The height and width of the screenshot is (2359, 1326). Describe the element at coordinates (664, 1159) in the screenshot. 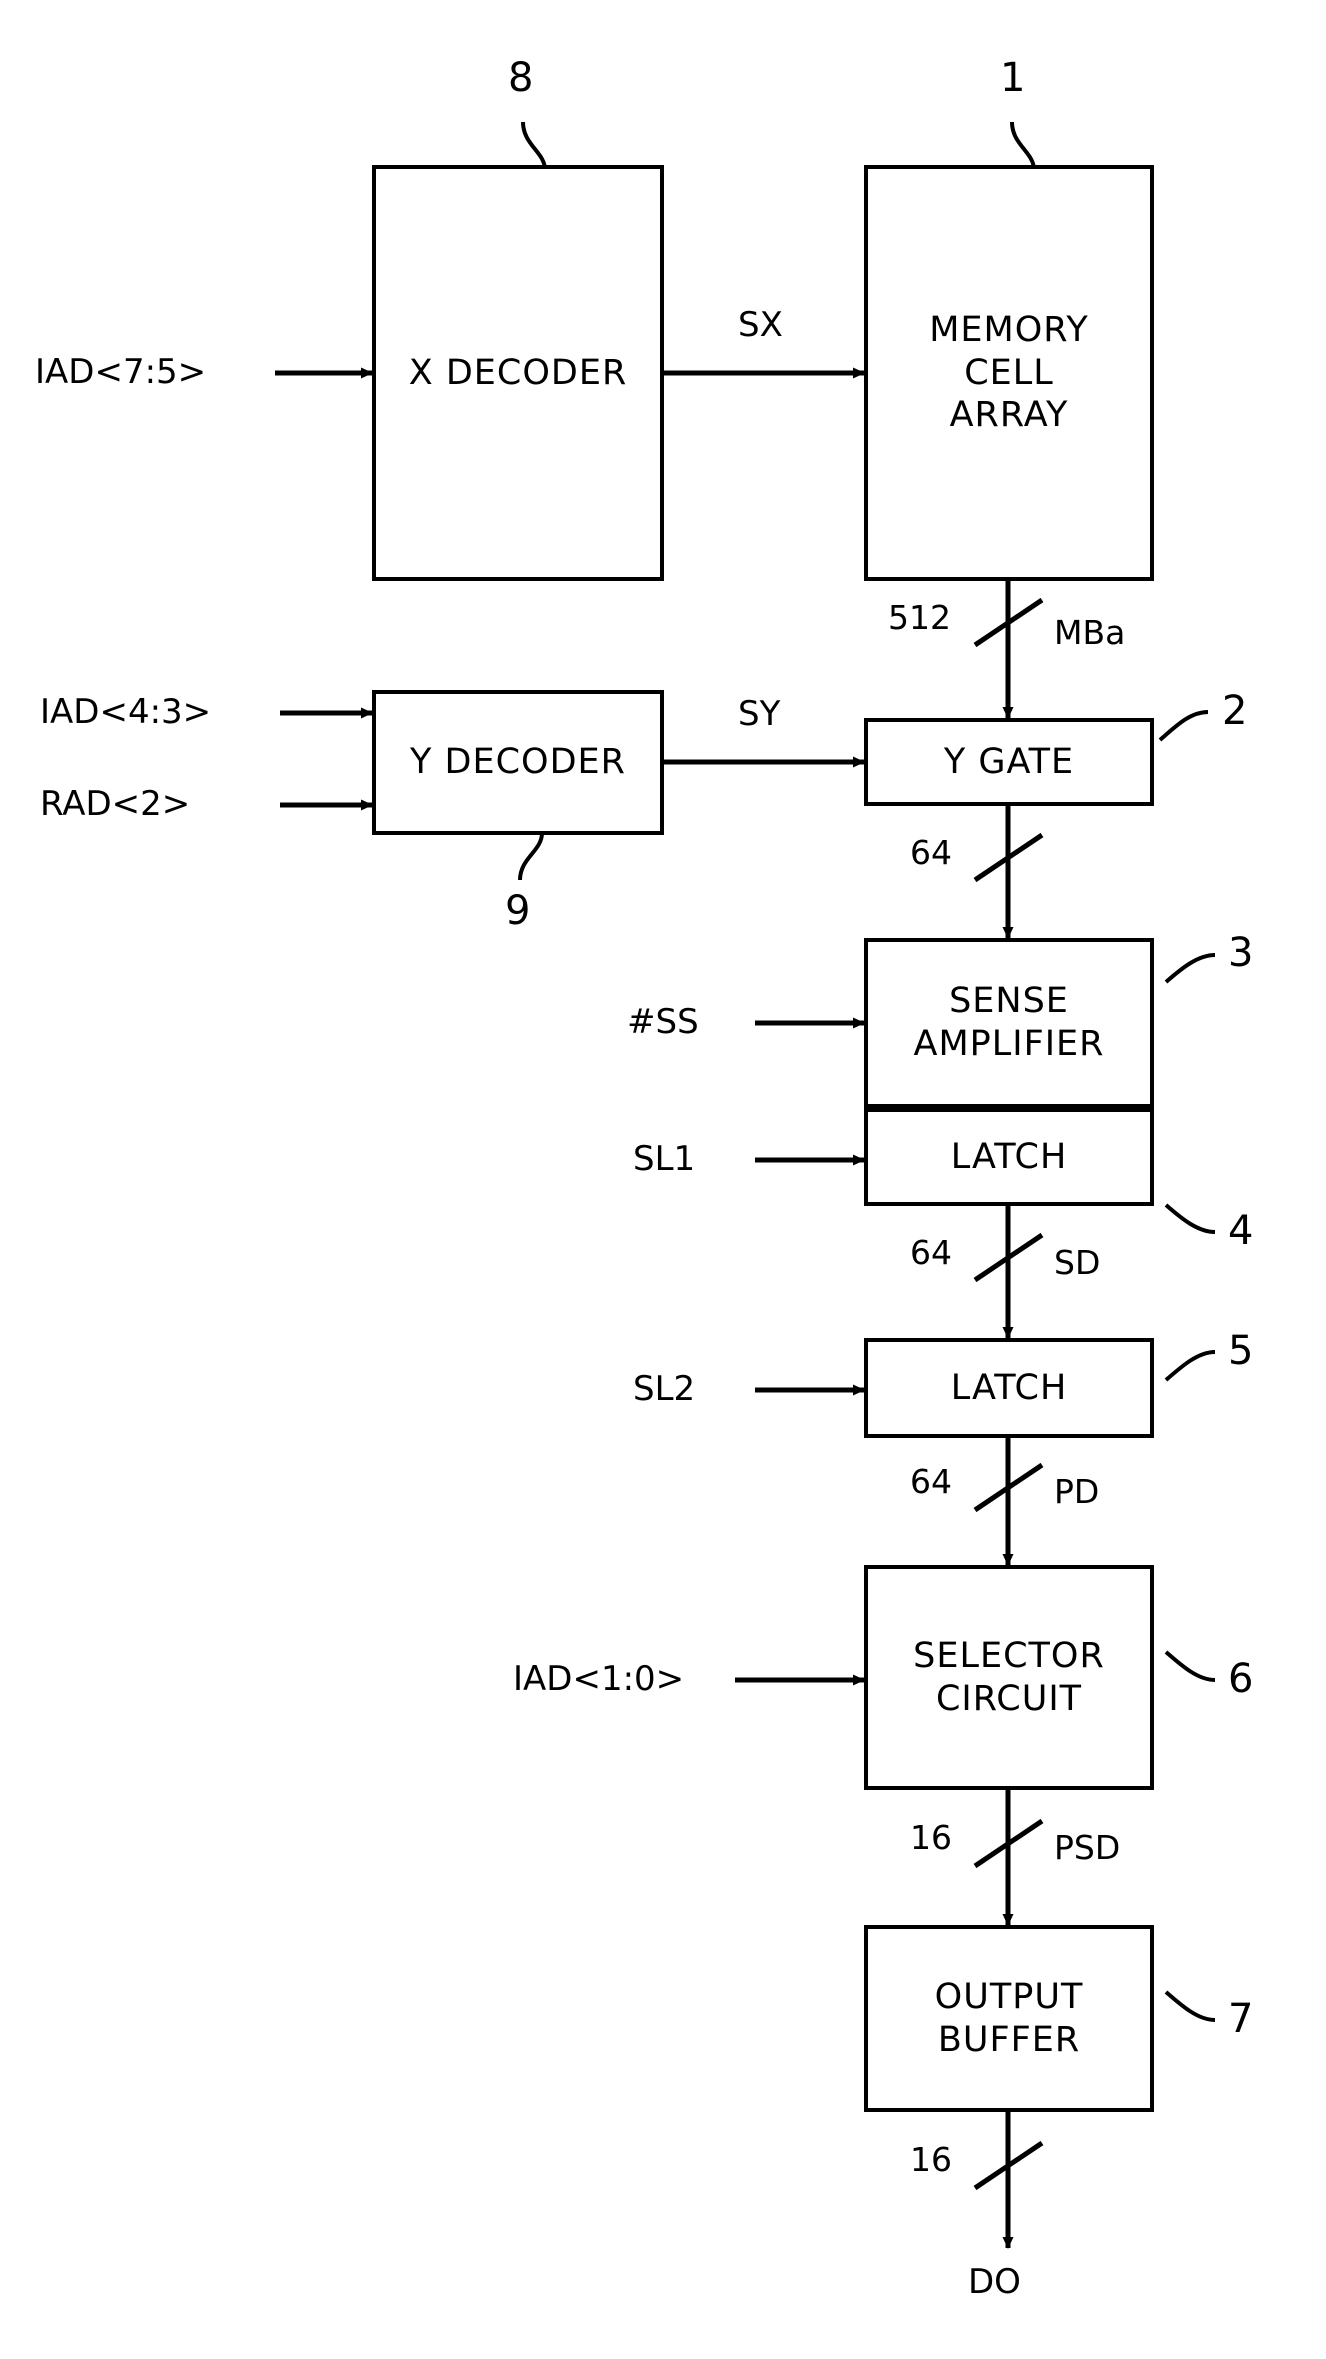

I see `input-label-sl1: SL1` at that location.